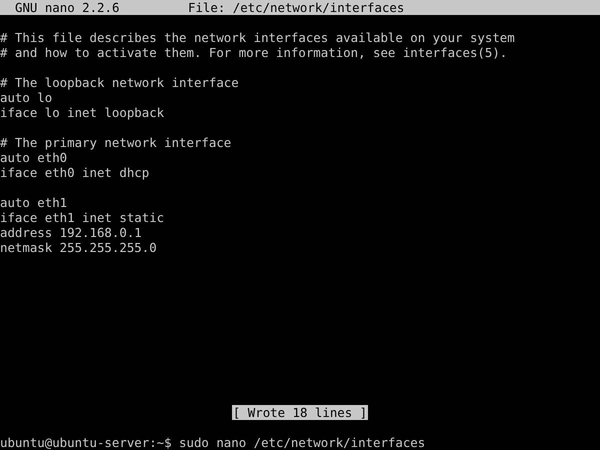 The height and width of the screenshot is (450, 600). Describe the element at coordinates (119, 82) in the screenshot. I see `code-line: # The loopback network interface` at that location.